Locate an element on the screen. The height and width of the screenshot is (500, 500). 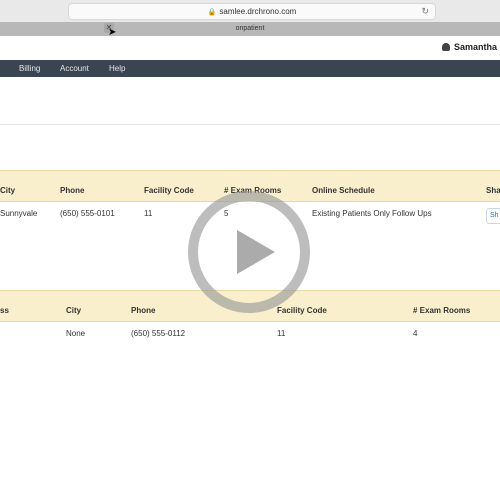
nav-help: Help is located at coordinates (117, 68).